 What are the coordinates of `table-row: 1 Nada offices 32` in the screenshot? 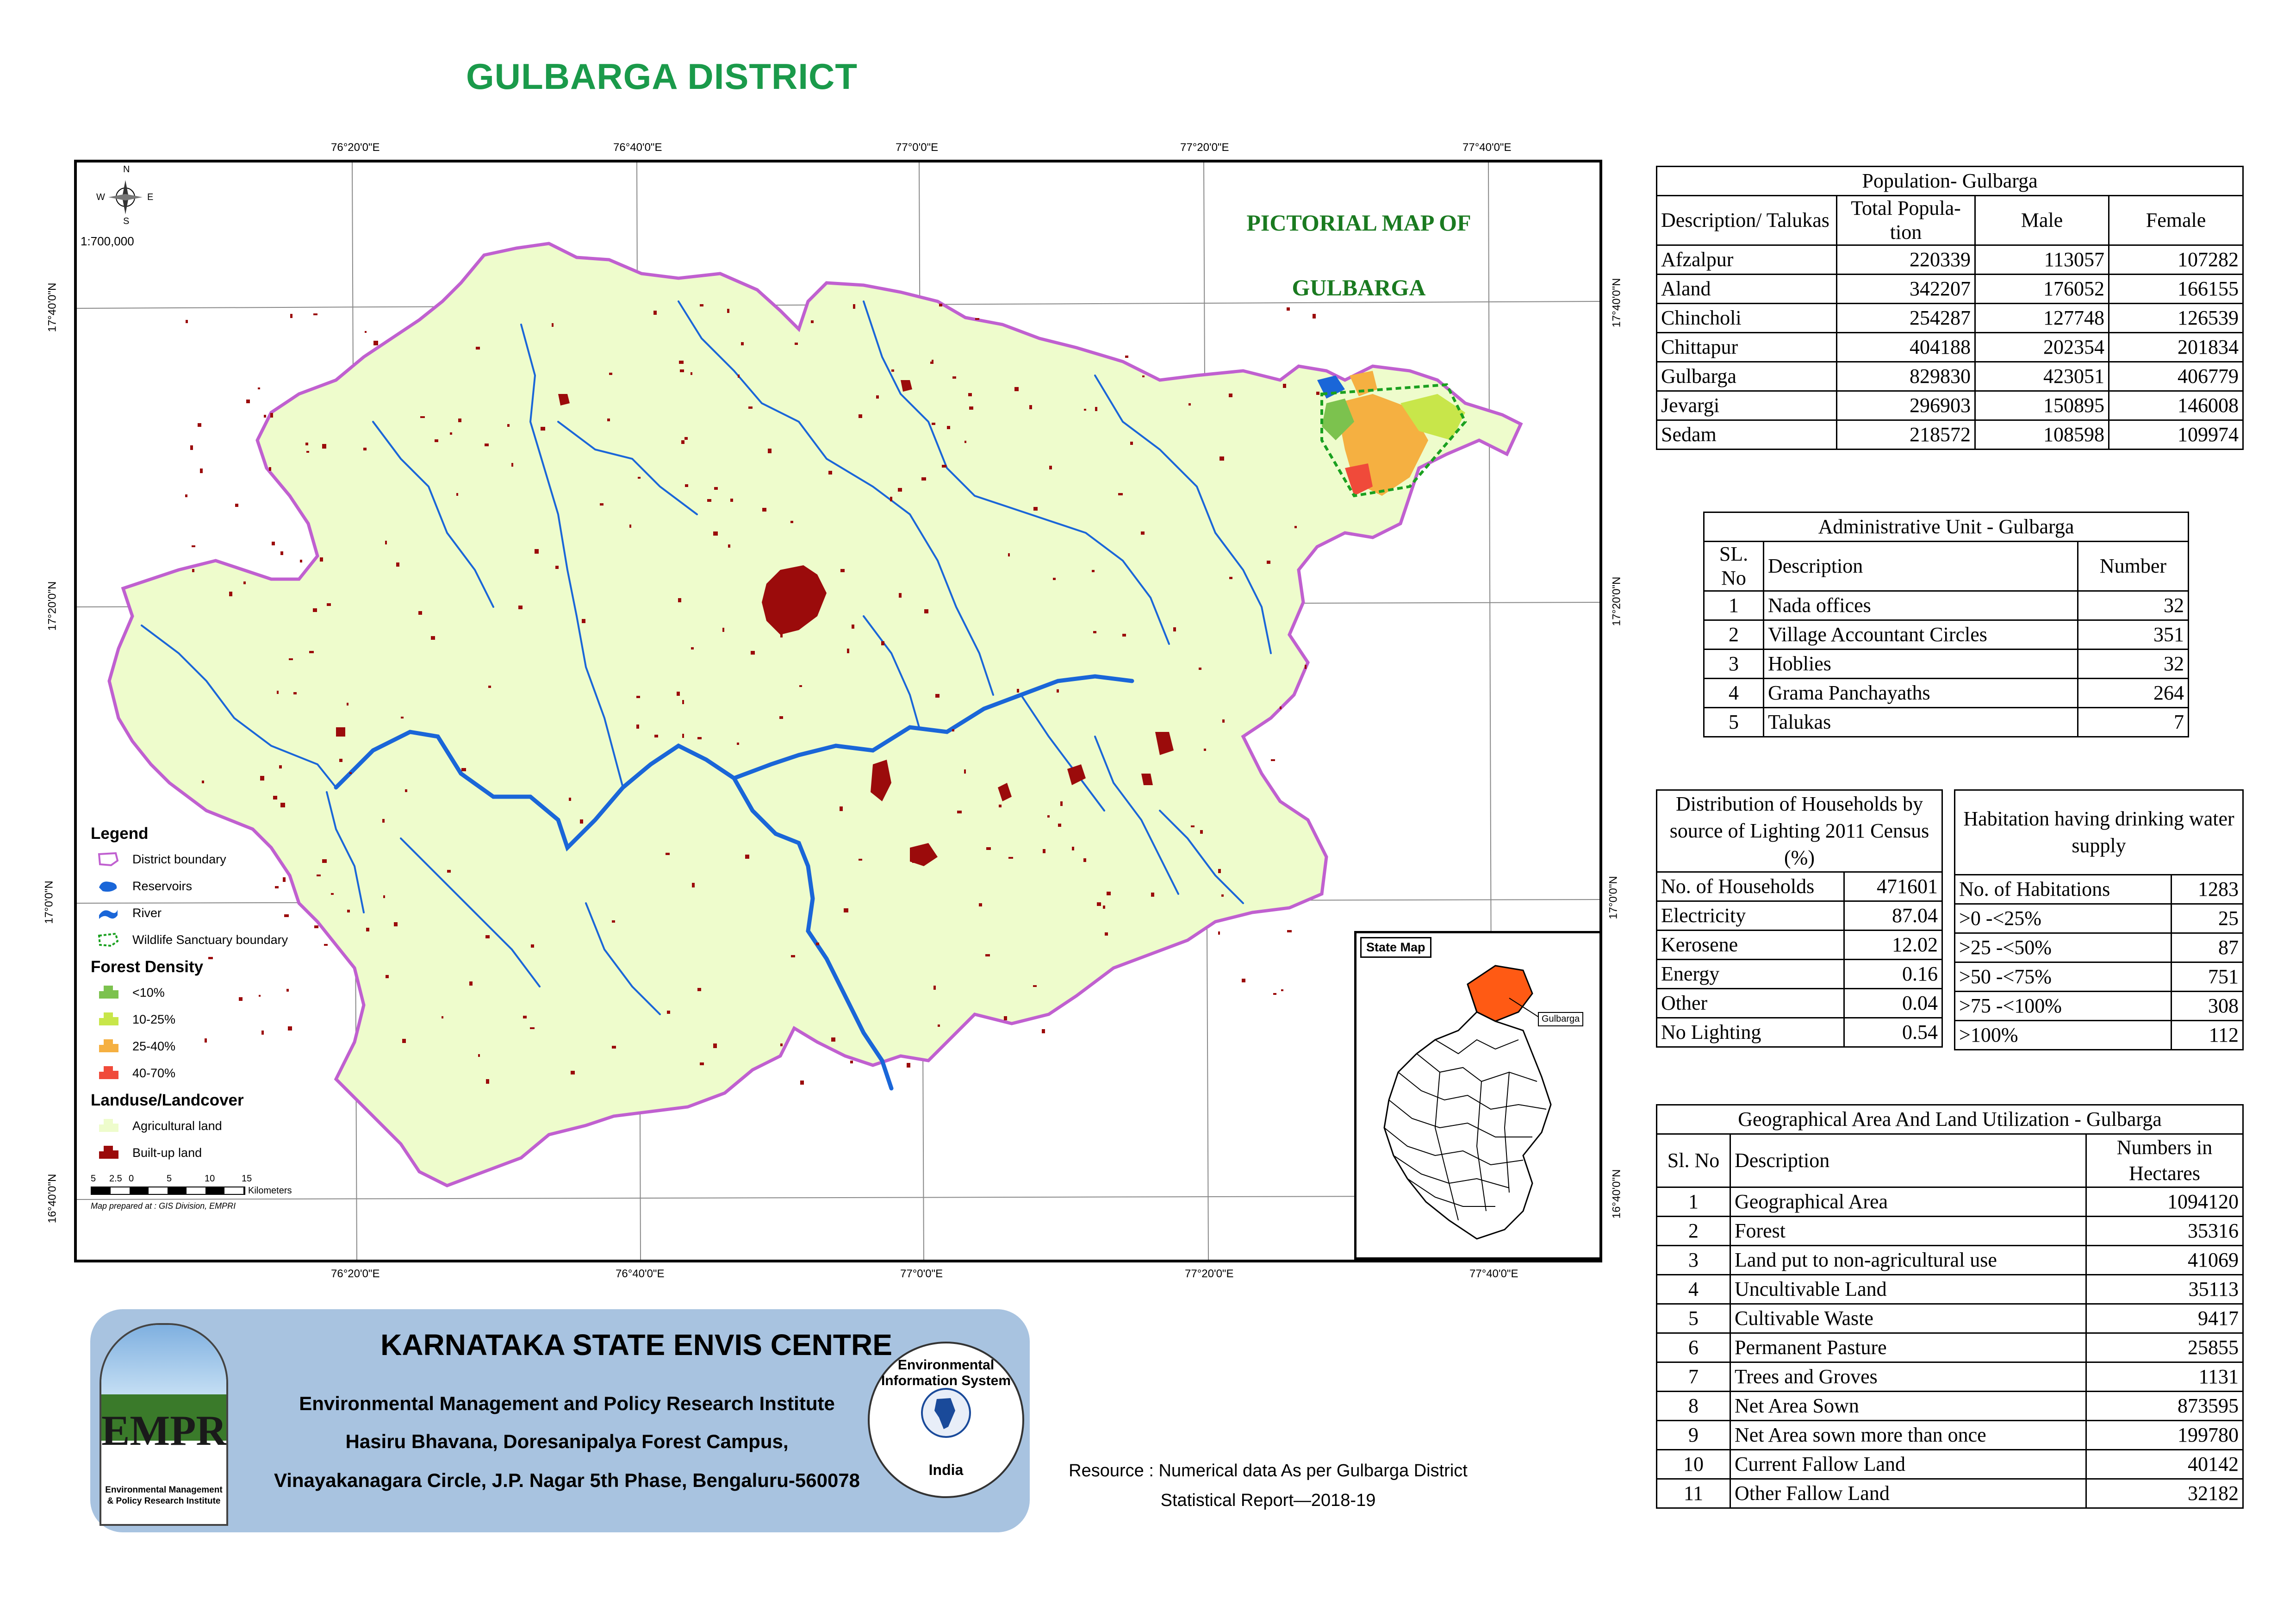 It's located at (1946, 605).